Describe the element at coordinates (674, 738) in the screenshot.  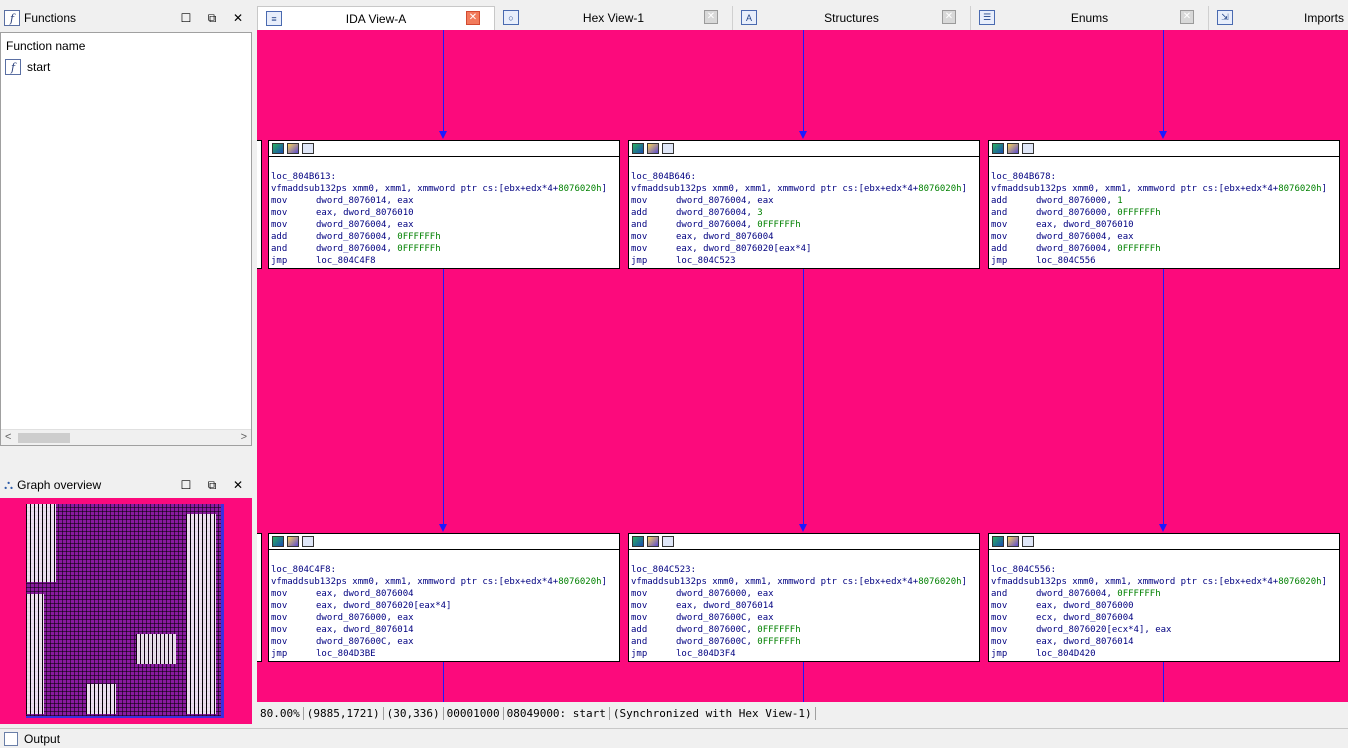
I see `output-panel-header: Output` at that location.